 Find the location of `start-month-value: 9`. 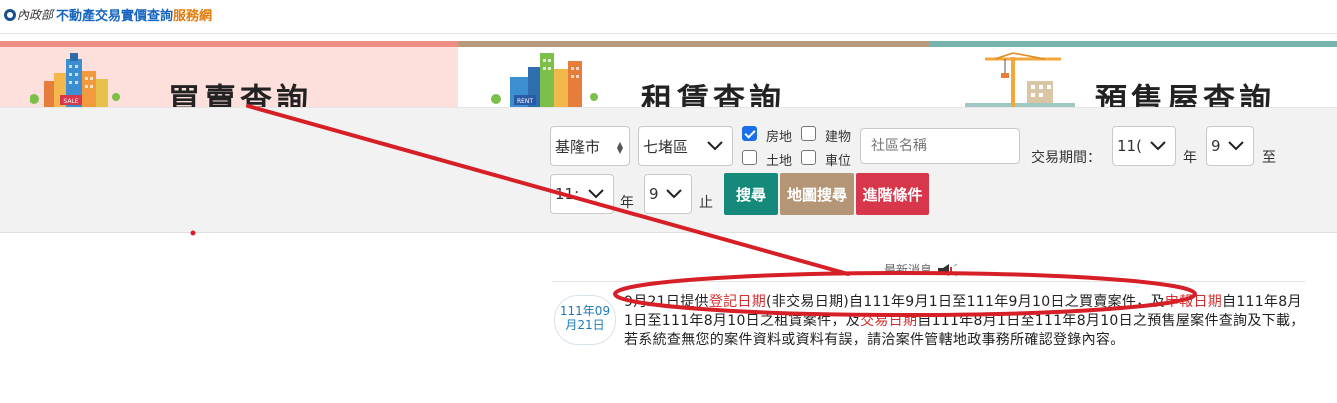

start-month-value: 9 is located at coordinates (1216, 146).